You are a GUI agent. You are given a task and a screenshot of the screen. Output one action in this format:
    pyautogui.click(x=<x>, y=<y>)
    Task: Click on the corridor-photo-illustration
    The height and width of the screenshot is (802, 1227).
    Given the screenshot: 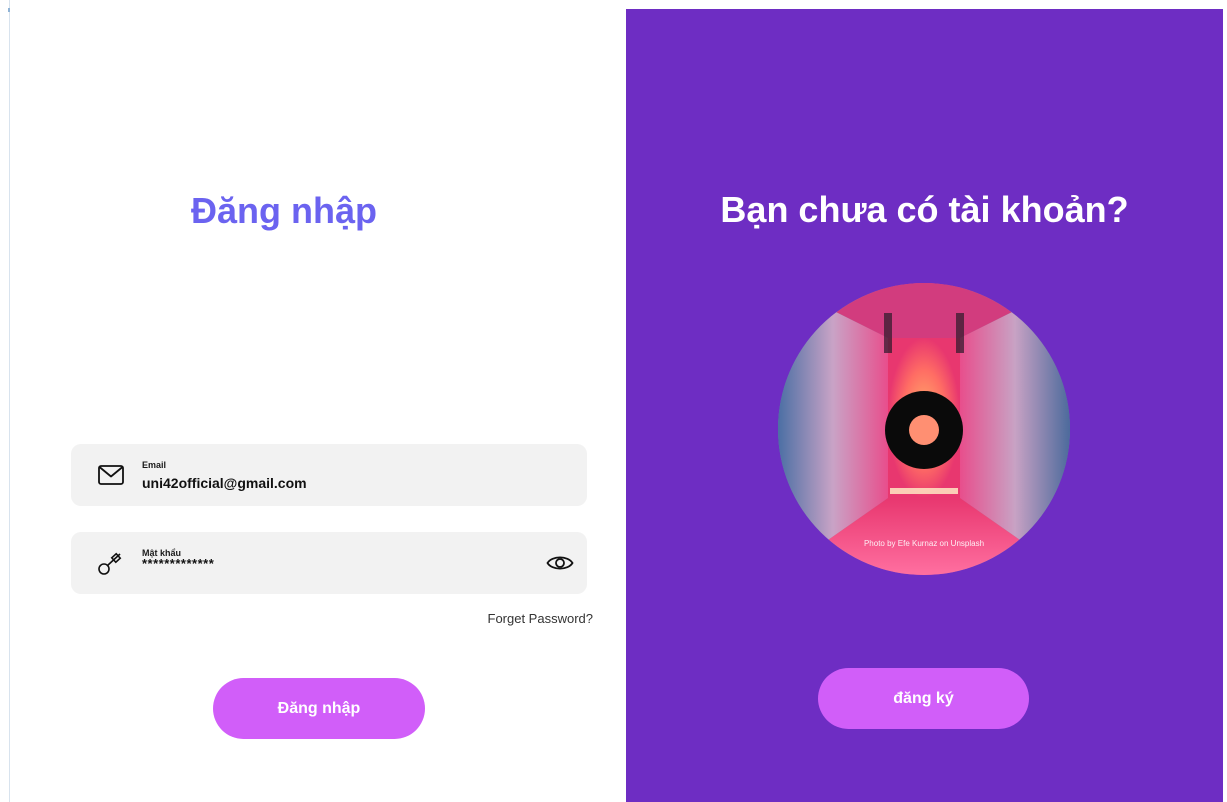 What is the action you would take?
    pyautogui.click(x=924, y=429)
    